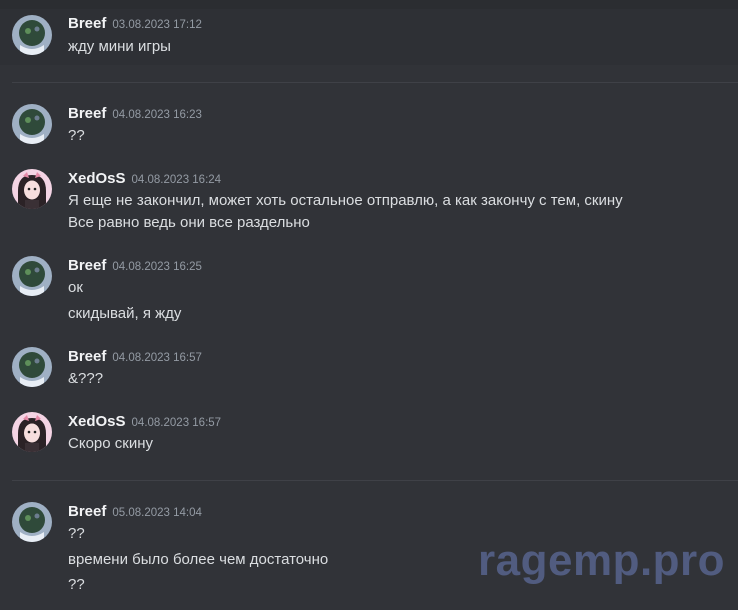 Image resolution: width=738 pixels, height=610 pixels. Describe the element at coordinates (119, 46) in the screenshot. I see `message-text: жду мини игры` at that location.